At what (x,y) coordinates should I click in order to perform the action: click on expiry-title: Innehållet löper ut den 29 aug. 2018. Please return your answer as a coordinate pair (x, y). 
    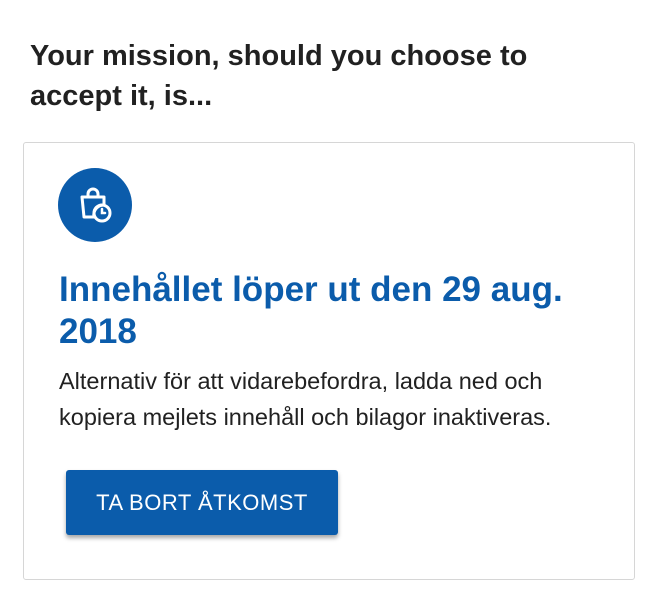
    Looking at the image, I should click on (311, 310).